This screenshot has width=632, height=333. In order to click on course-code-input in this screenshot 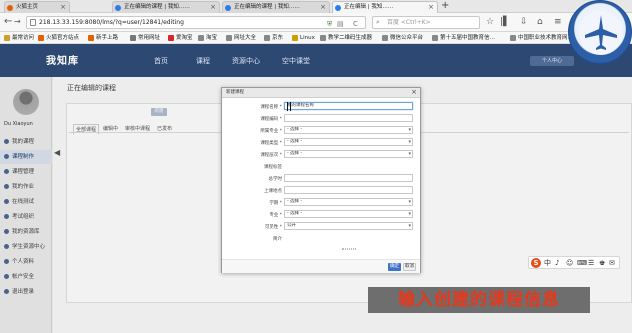, I will do `click(348, 118)`.